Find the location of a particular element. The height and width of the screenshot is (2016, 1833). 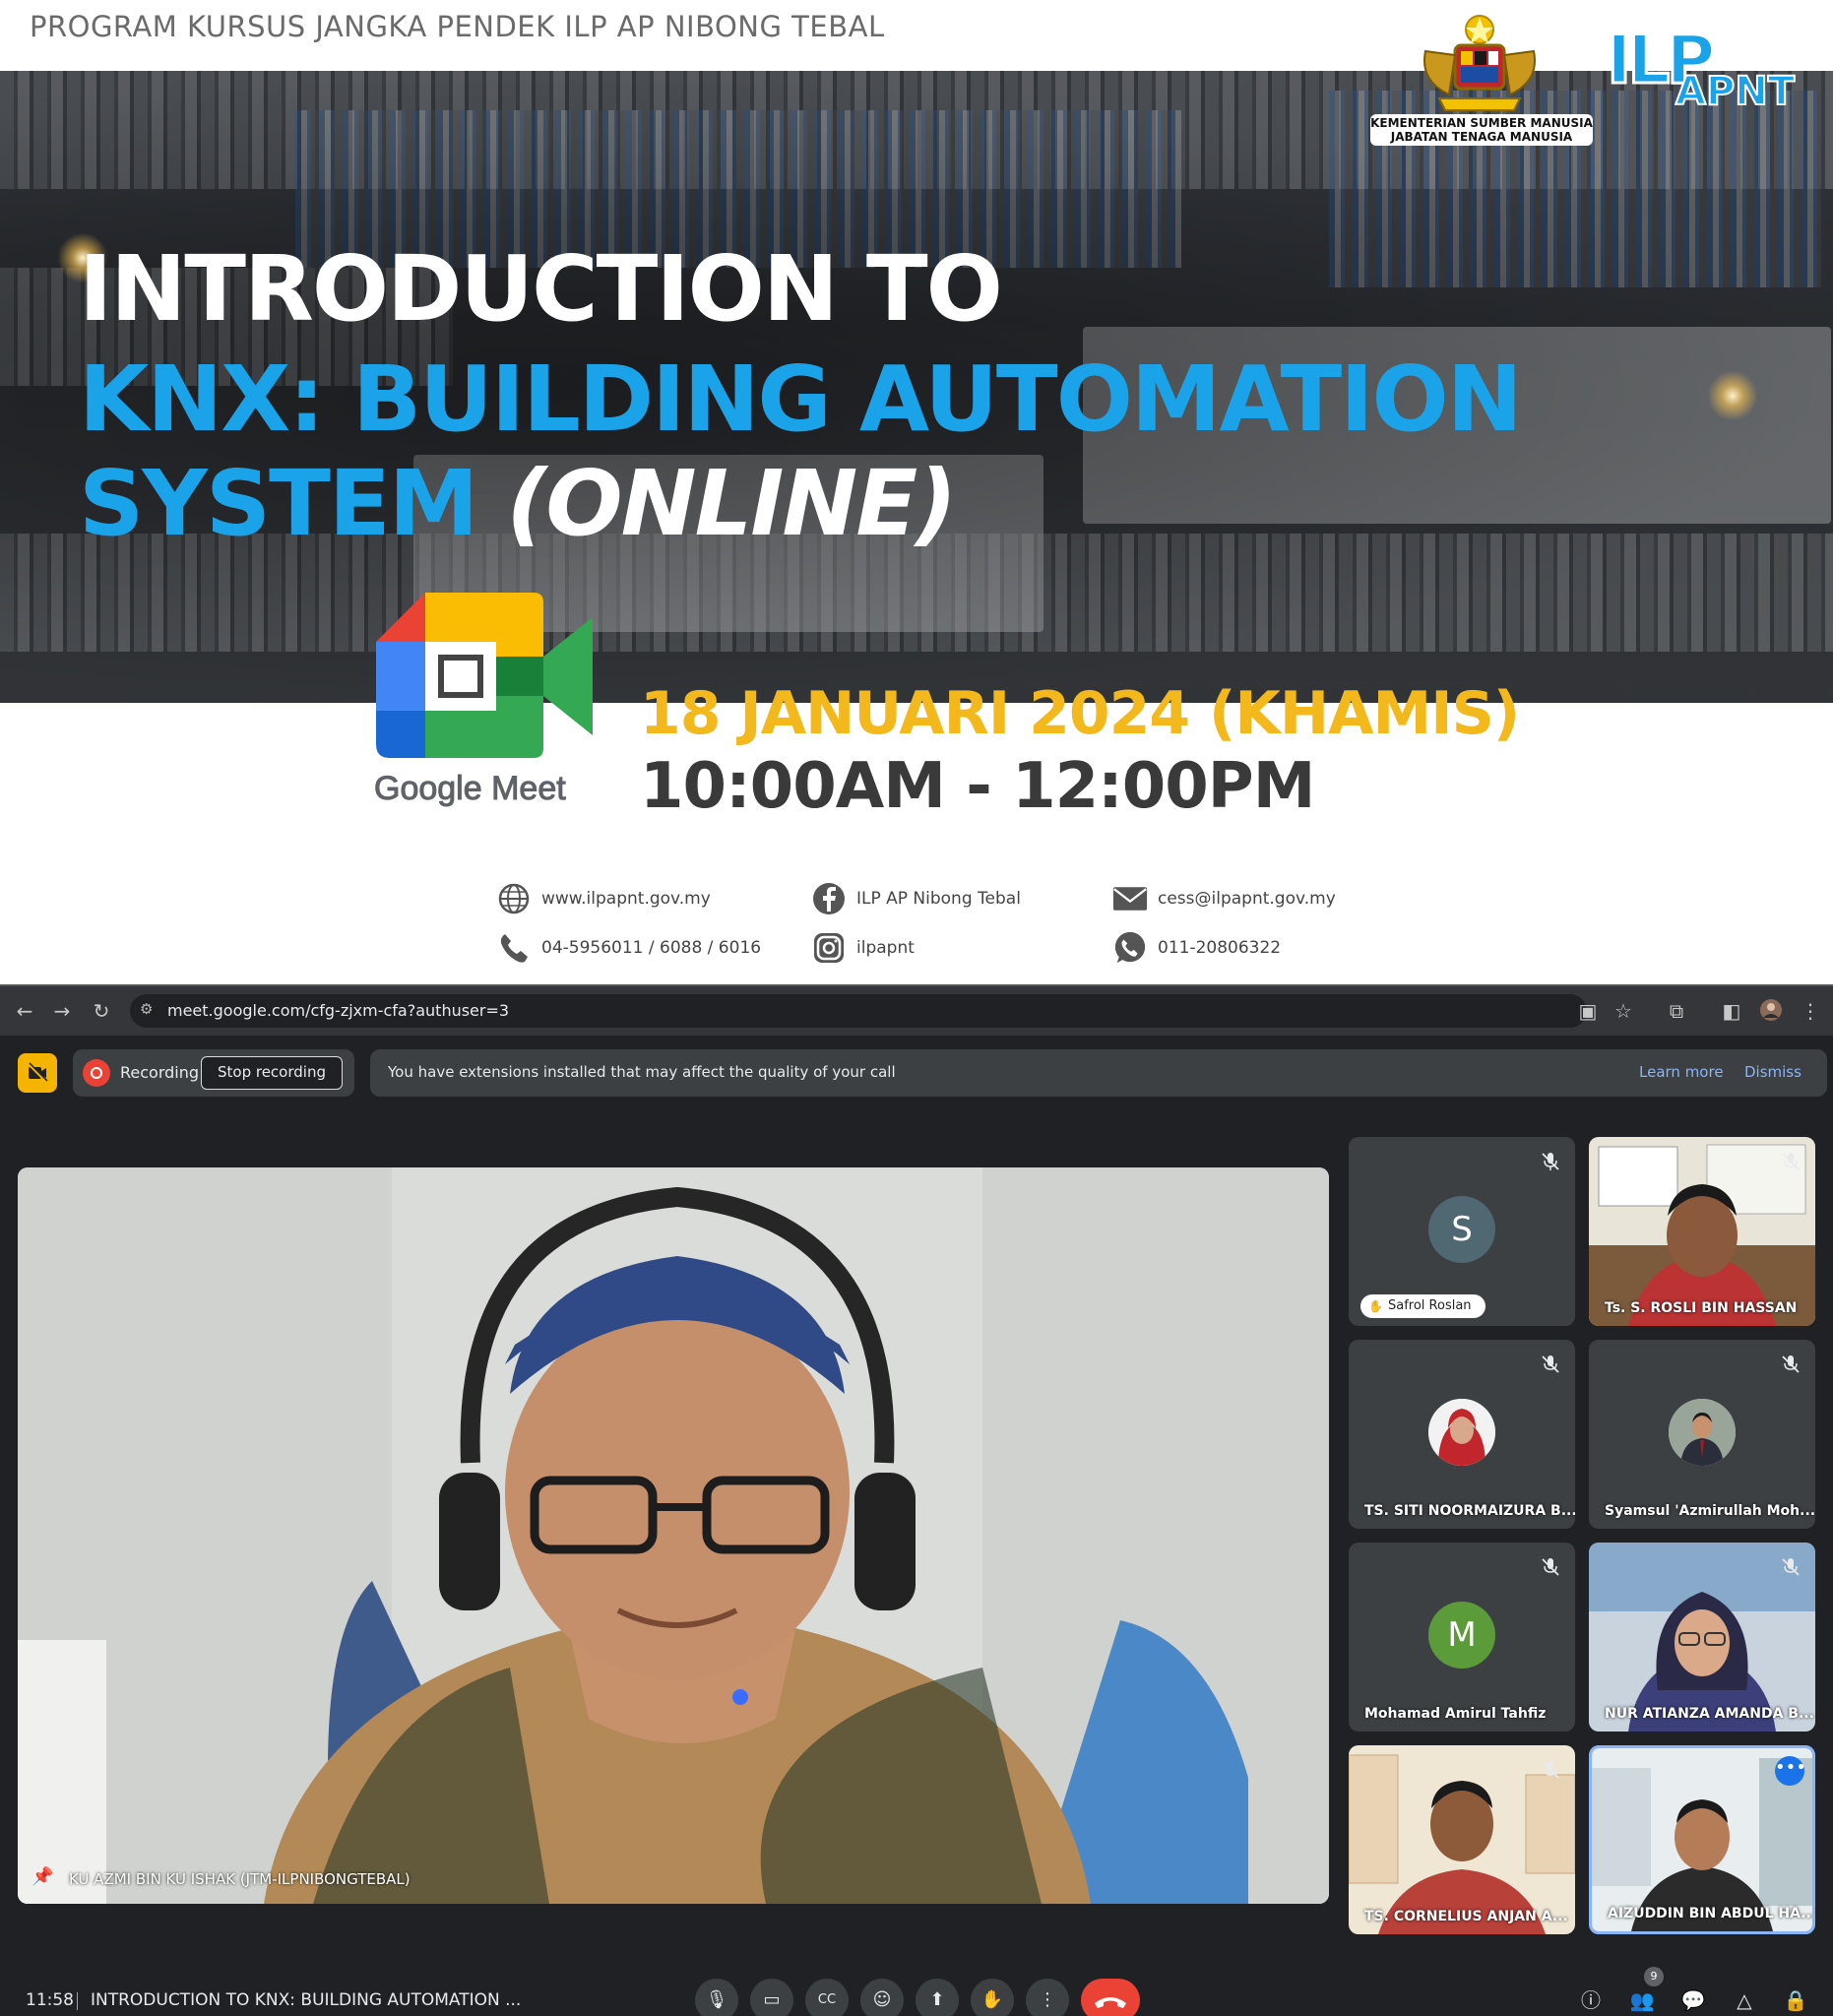

learn-more-link: Learn more is located at coordinates (1681, 1072).